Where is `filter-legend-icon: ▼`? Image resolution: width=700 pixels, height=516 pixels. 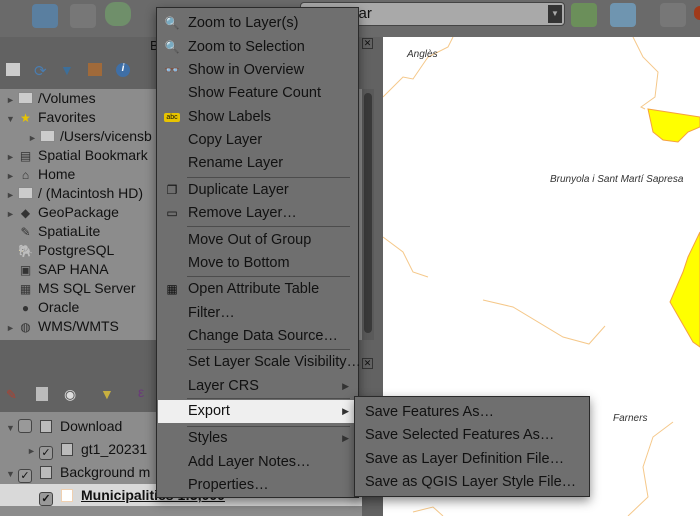
filter-legend-icon: ▼ is located at coordinates (107, 394).